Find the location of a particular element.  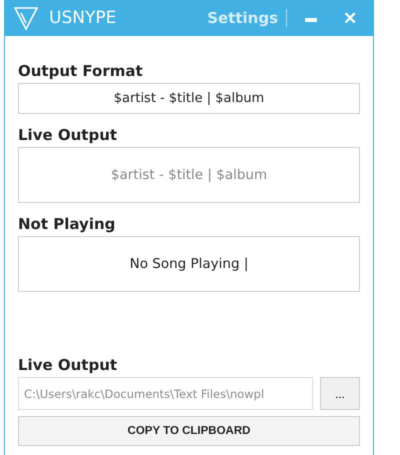

format-field: $artist - $title | $album is located at coordinates (189, 98).